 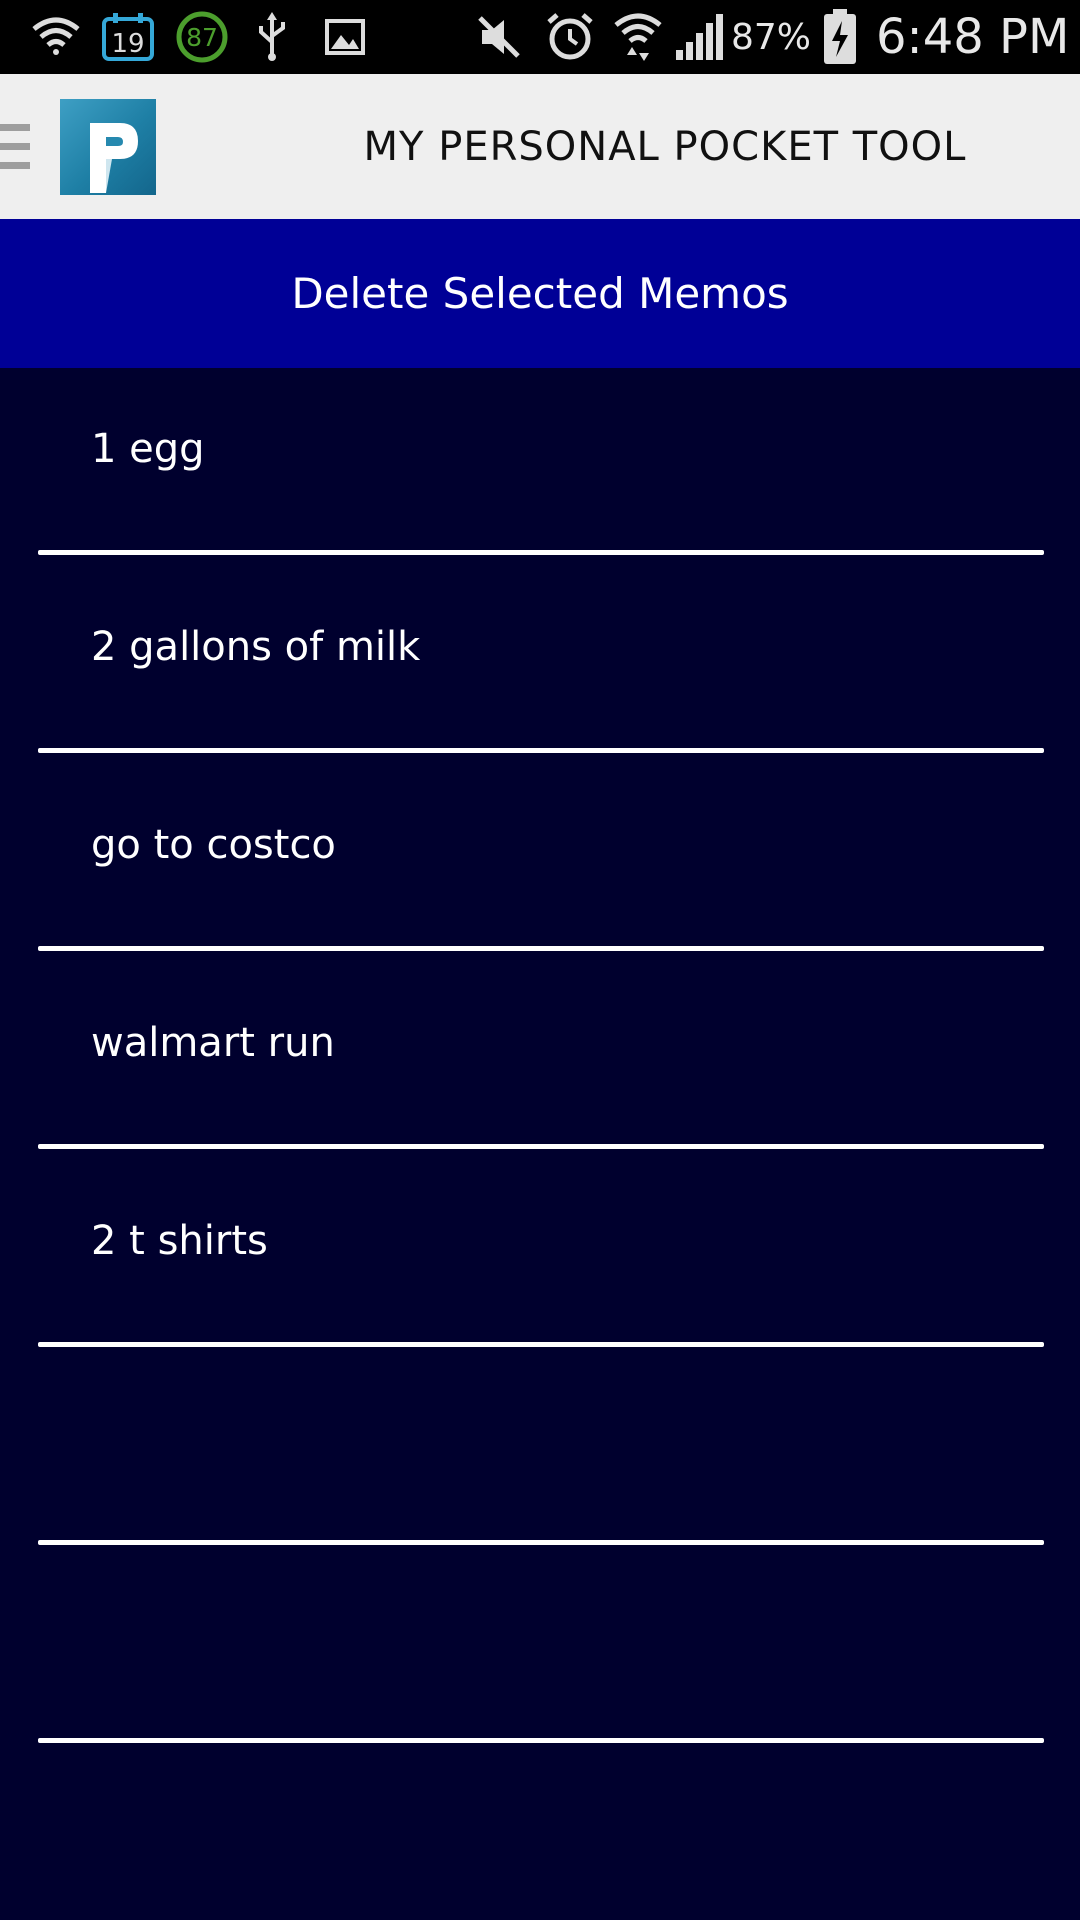 I want to click on battery-percent: 87%, so click(x=771, y=37).